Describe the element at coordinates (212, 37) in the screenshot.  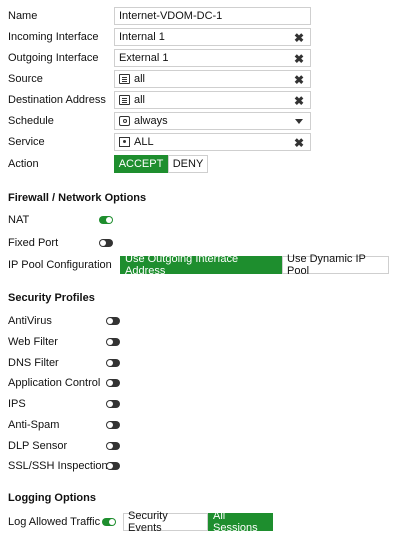
I see `incoming-interface-field: Internal 1 ✖` at that location.